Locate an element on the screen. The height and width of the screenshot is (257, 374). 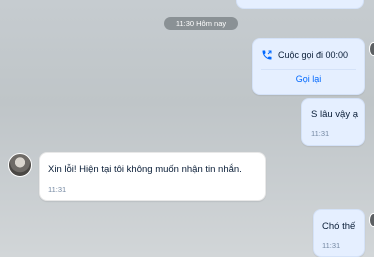
message-text: Chó thế is located at coordinates (339, 226).